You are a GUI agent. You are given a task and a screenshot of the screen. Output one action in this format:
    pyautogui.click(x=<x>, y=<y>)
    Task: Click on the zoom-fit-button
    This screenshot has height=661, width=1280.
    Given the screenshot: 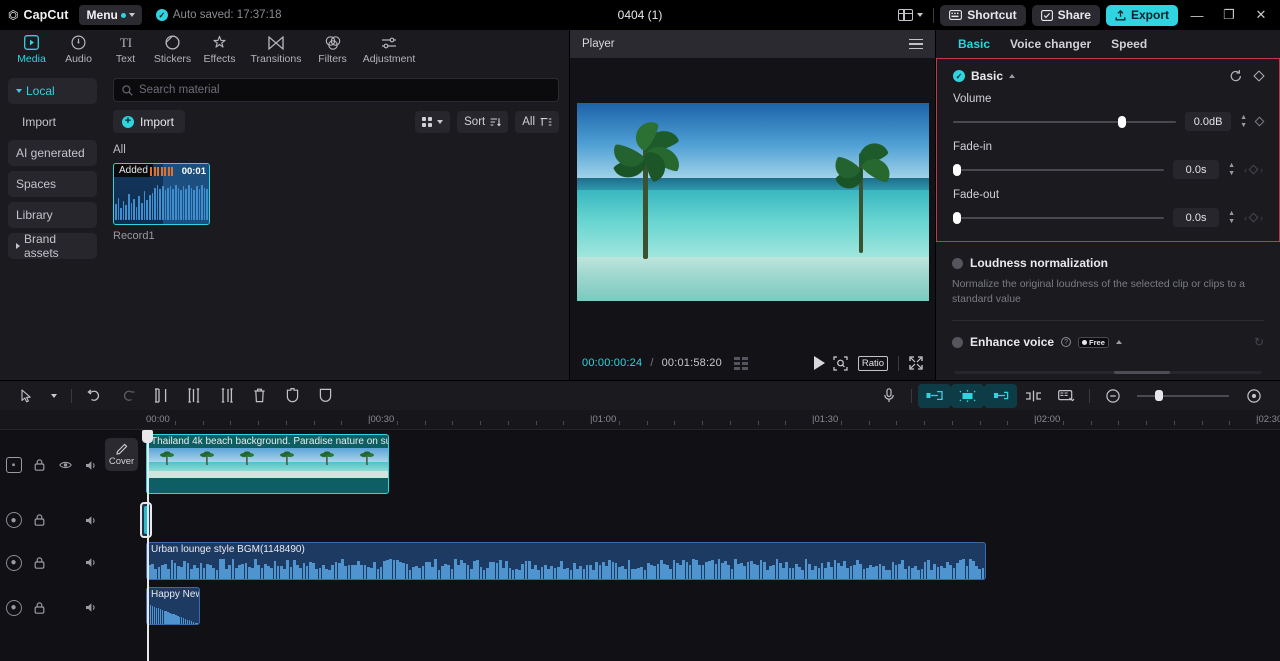 What is the action you would take?
    pyautogui.click(x=1253, y=396)
    